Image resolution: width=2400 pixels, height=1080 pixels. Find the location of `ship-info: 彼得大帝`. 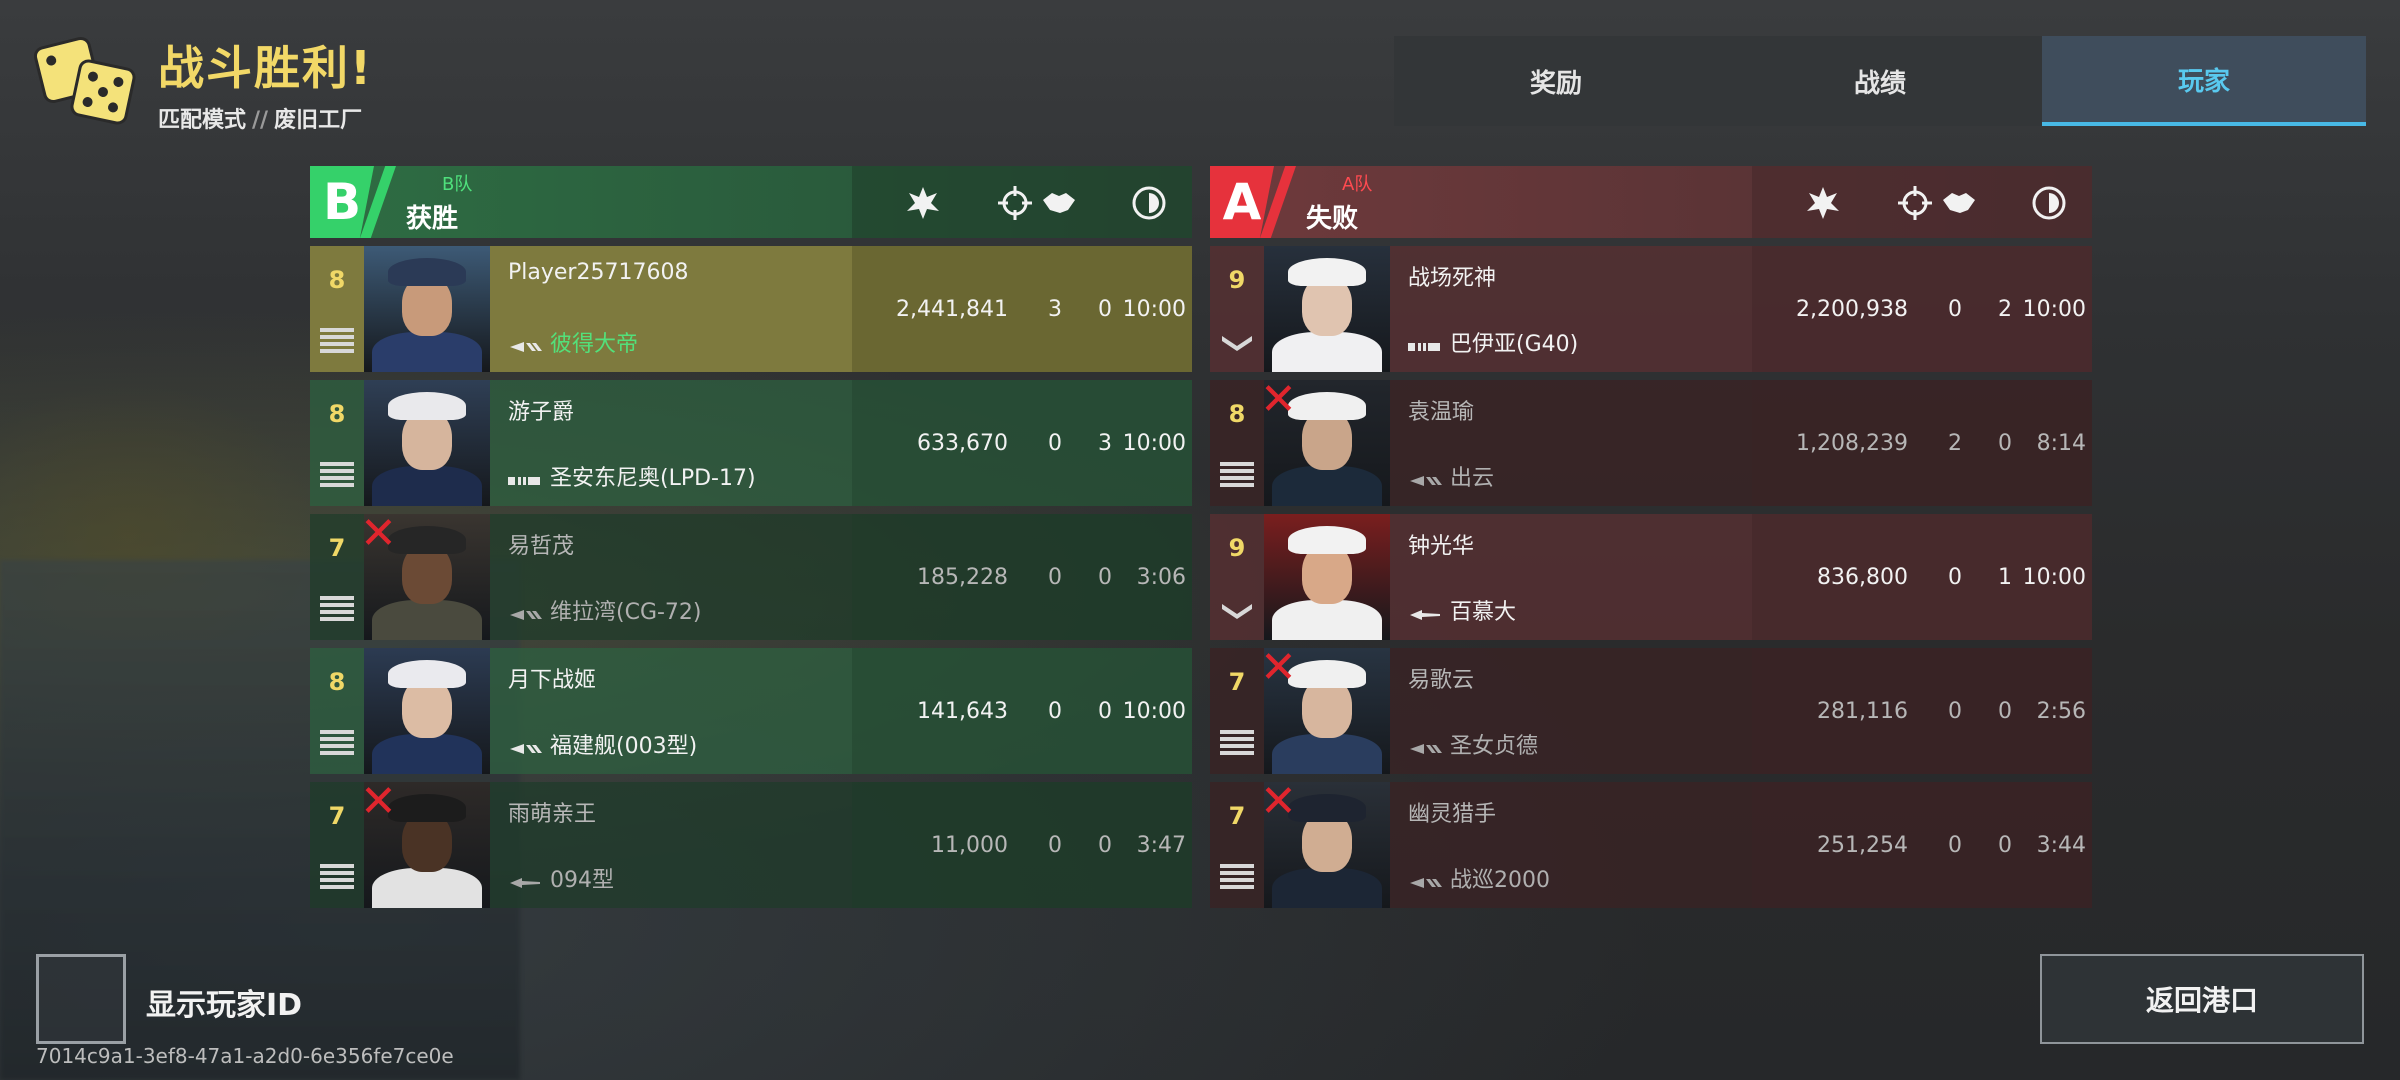

ship-info: 彼得大帝 is located at coordinates (573, 342).